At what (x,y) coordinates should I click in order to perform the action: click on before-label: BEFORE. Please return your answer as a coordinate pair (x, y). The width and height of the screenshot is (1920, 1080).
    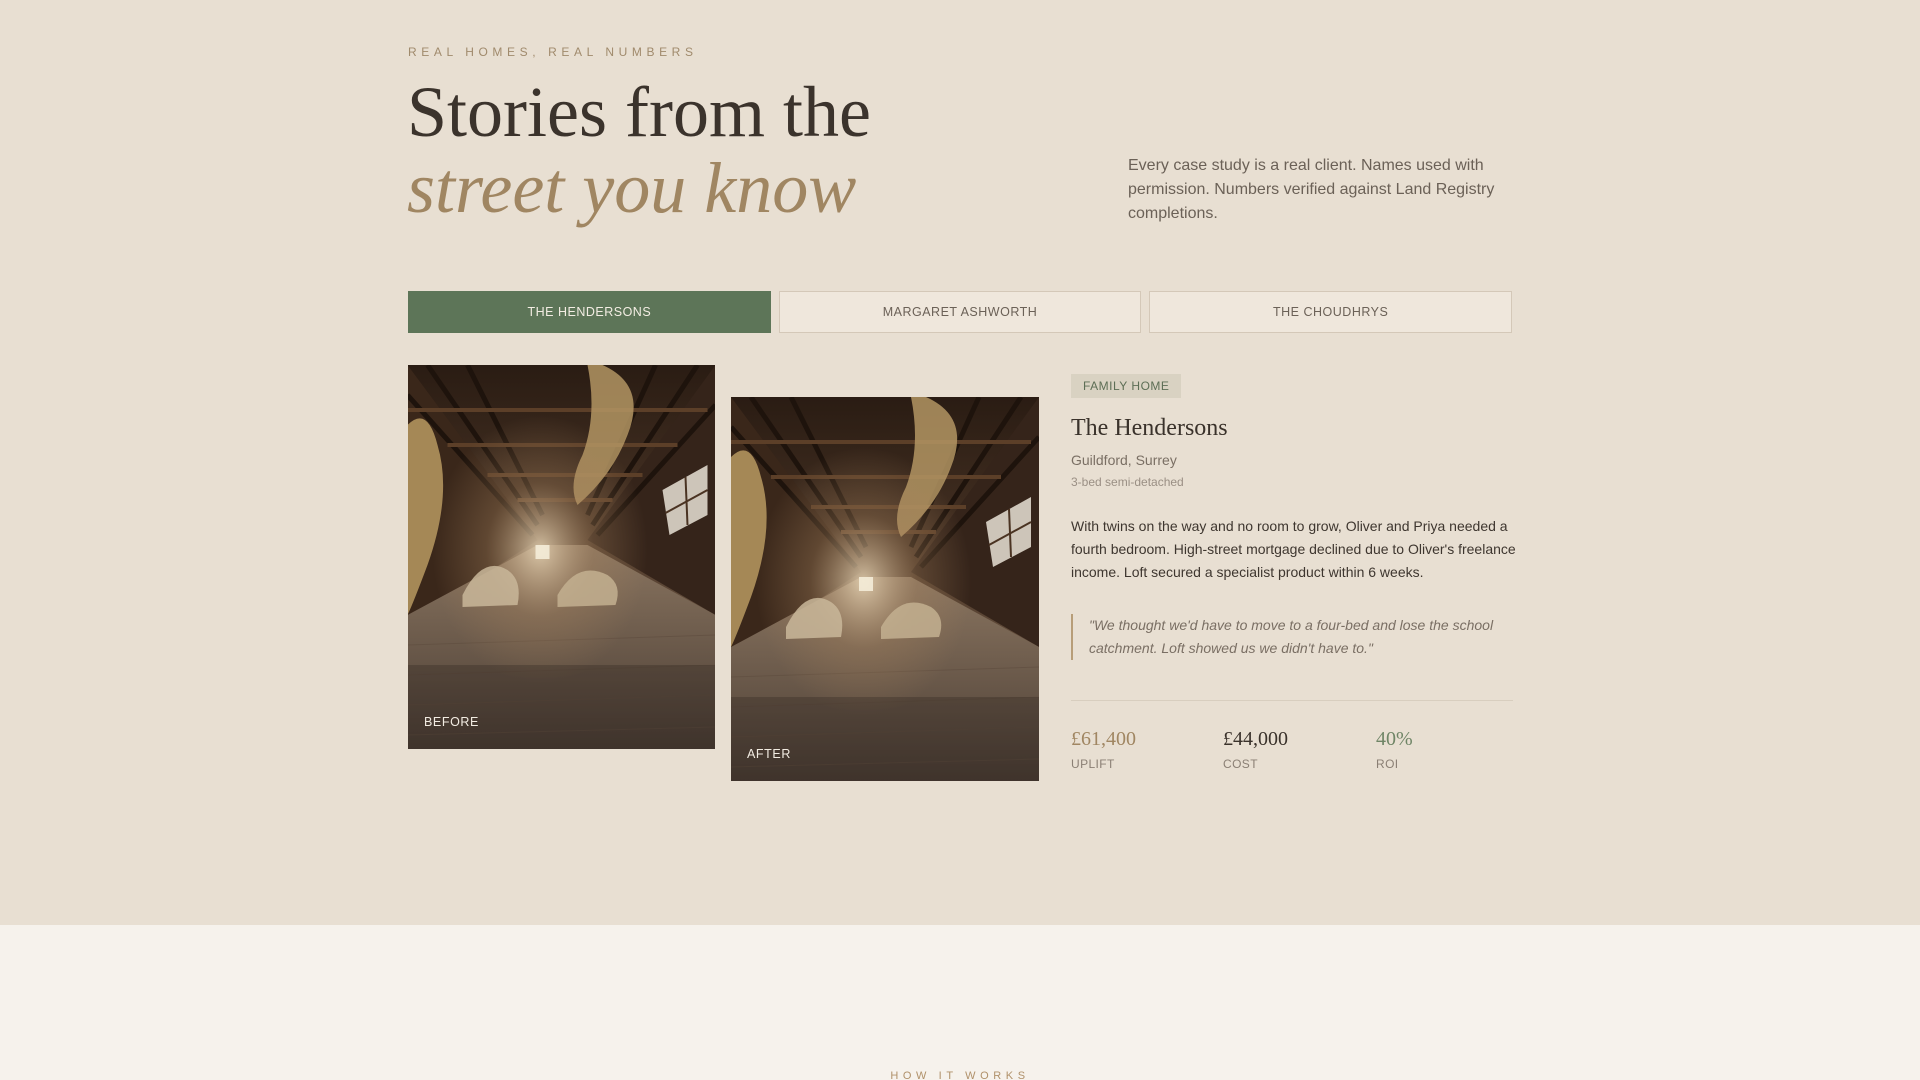
    Looking at the image, I should click on (451, 722).